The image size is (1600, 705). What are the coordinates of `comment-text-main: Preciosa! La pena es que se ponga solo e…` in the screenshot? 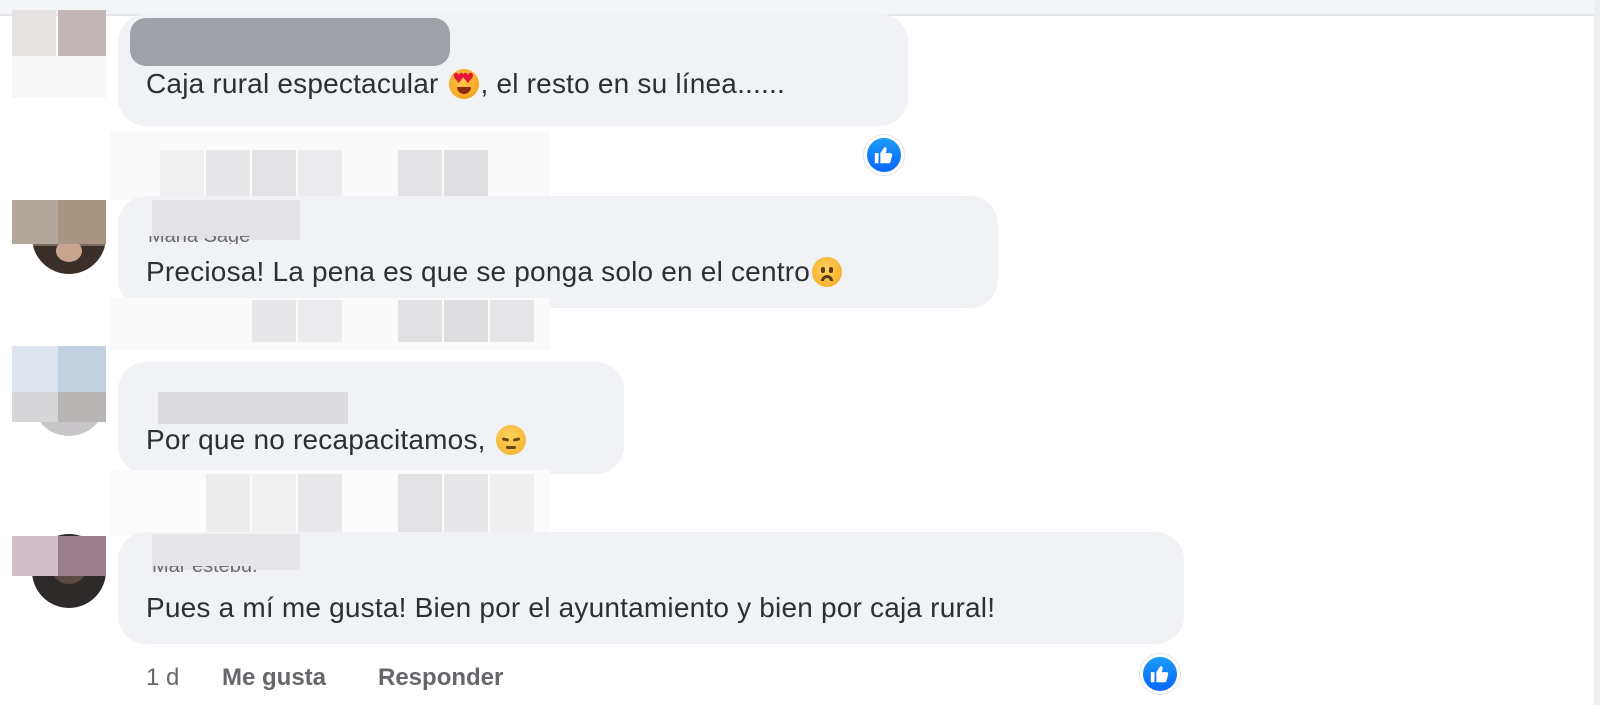 It's located at (478, 271).